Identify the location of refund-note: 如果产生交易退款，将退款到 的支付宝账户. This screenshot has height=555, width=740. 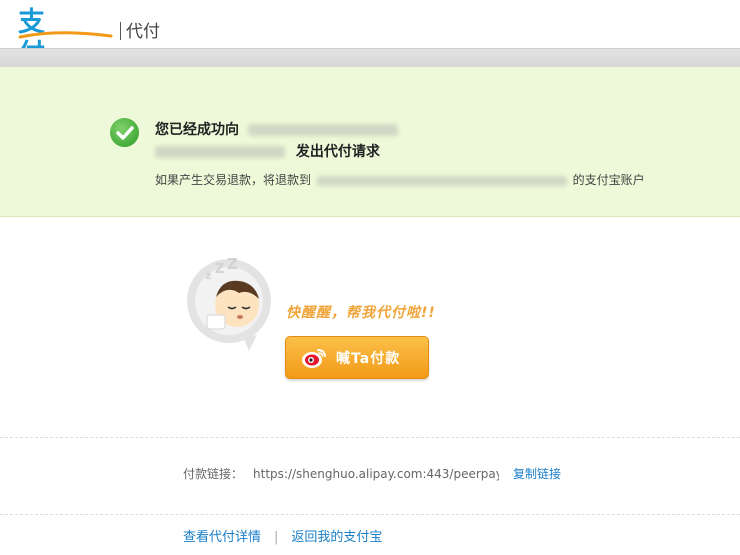
(400, 180).